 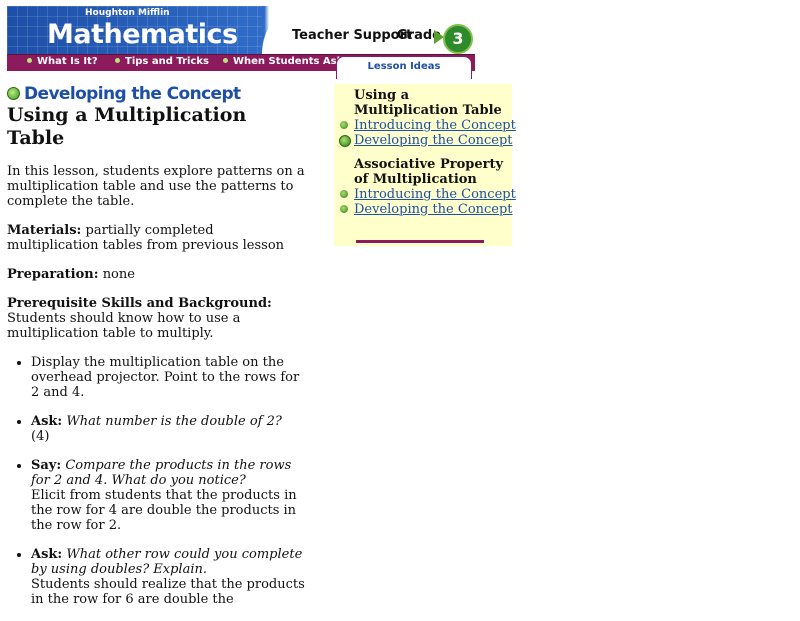 What do you see at coordinates (118, 274) in the screenshot?
I see `preparation-text: none` at bounding box center [118, 274].